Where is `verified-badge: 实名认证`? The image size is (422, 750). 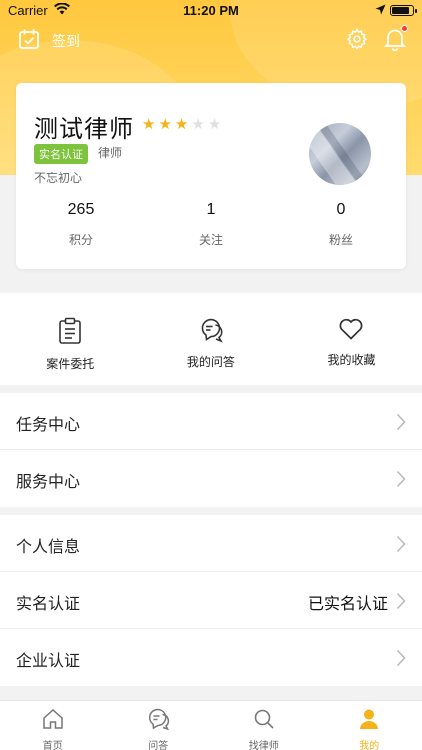 verified-badge: 实名认证 is located at coordinates (61, 154).